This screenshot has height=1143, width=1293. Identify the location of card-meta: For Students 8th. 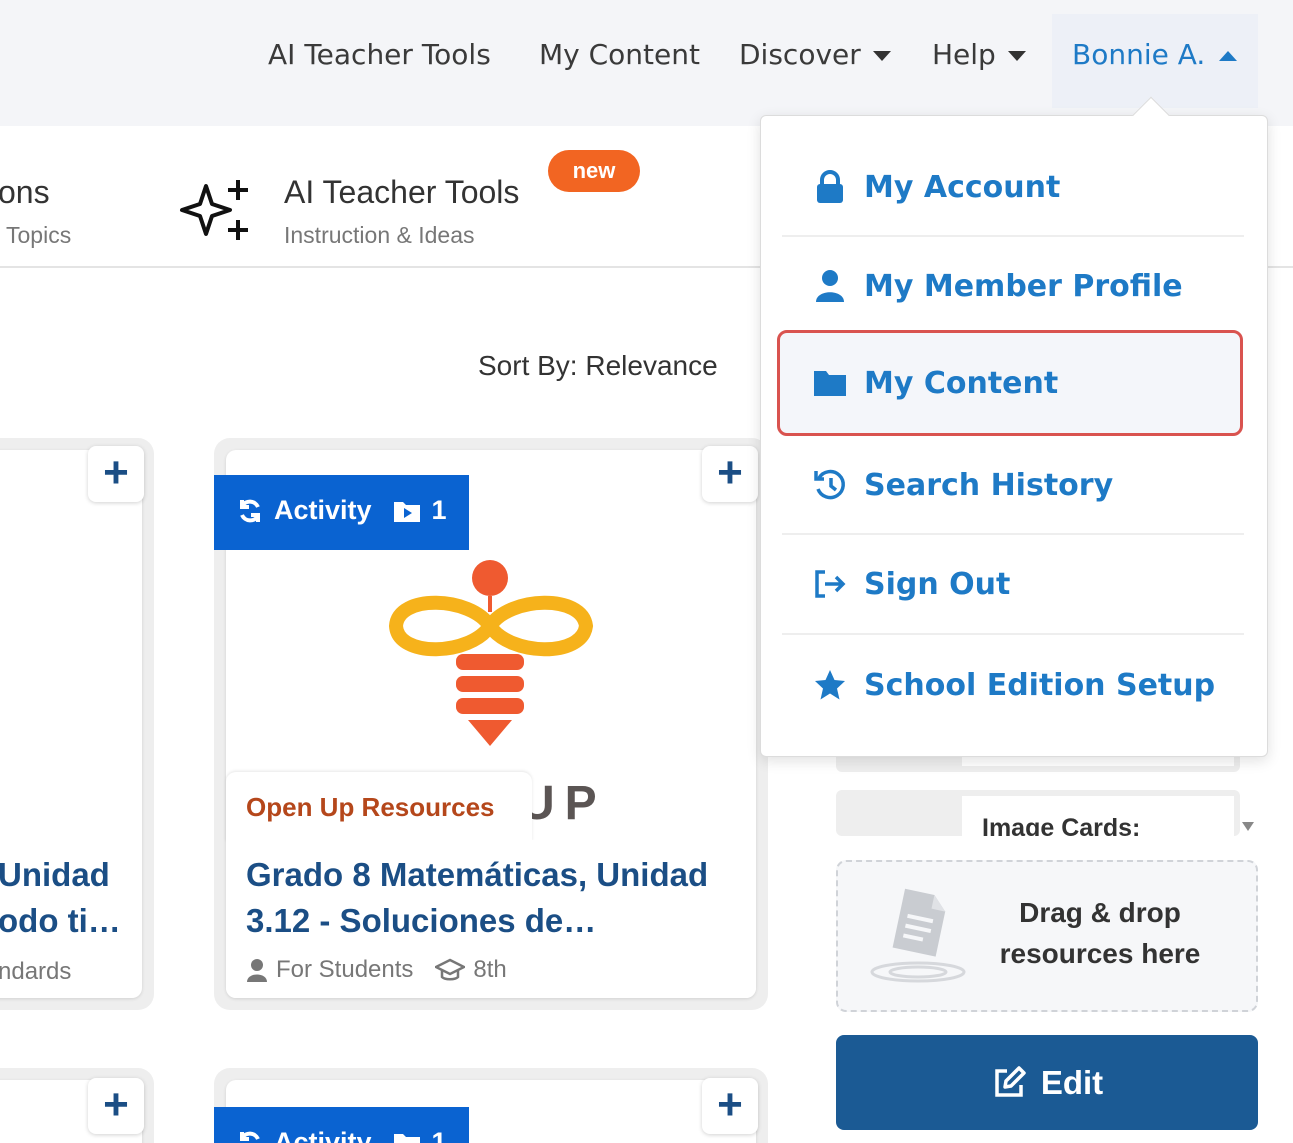
(376, 970).